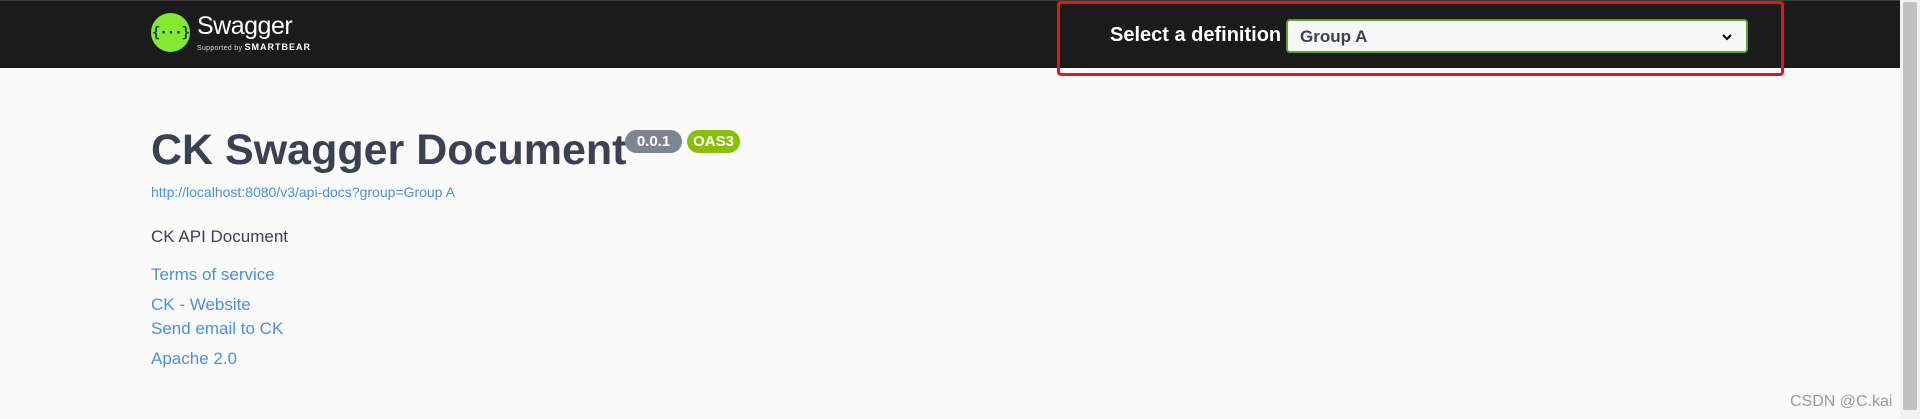 The height and width of the screenshot is (419, 1920). Describe the element at coordinates (277, 46) in the screenshot. I see `smartbear-text: SMARTBEAR` at that location.